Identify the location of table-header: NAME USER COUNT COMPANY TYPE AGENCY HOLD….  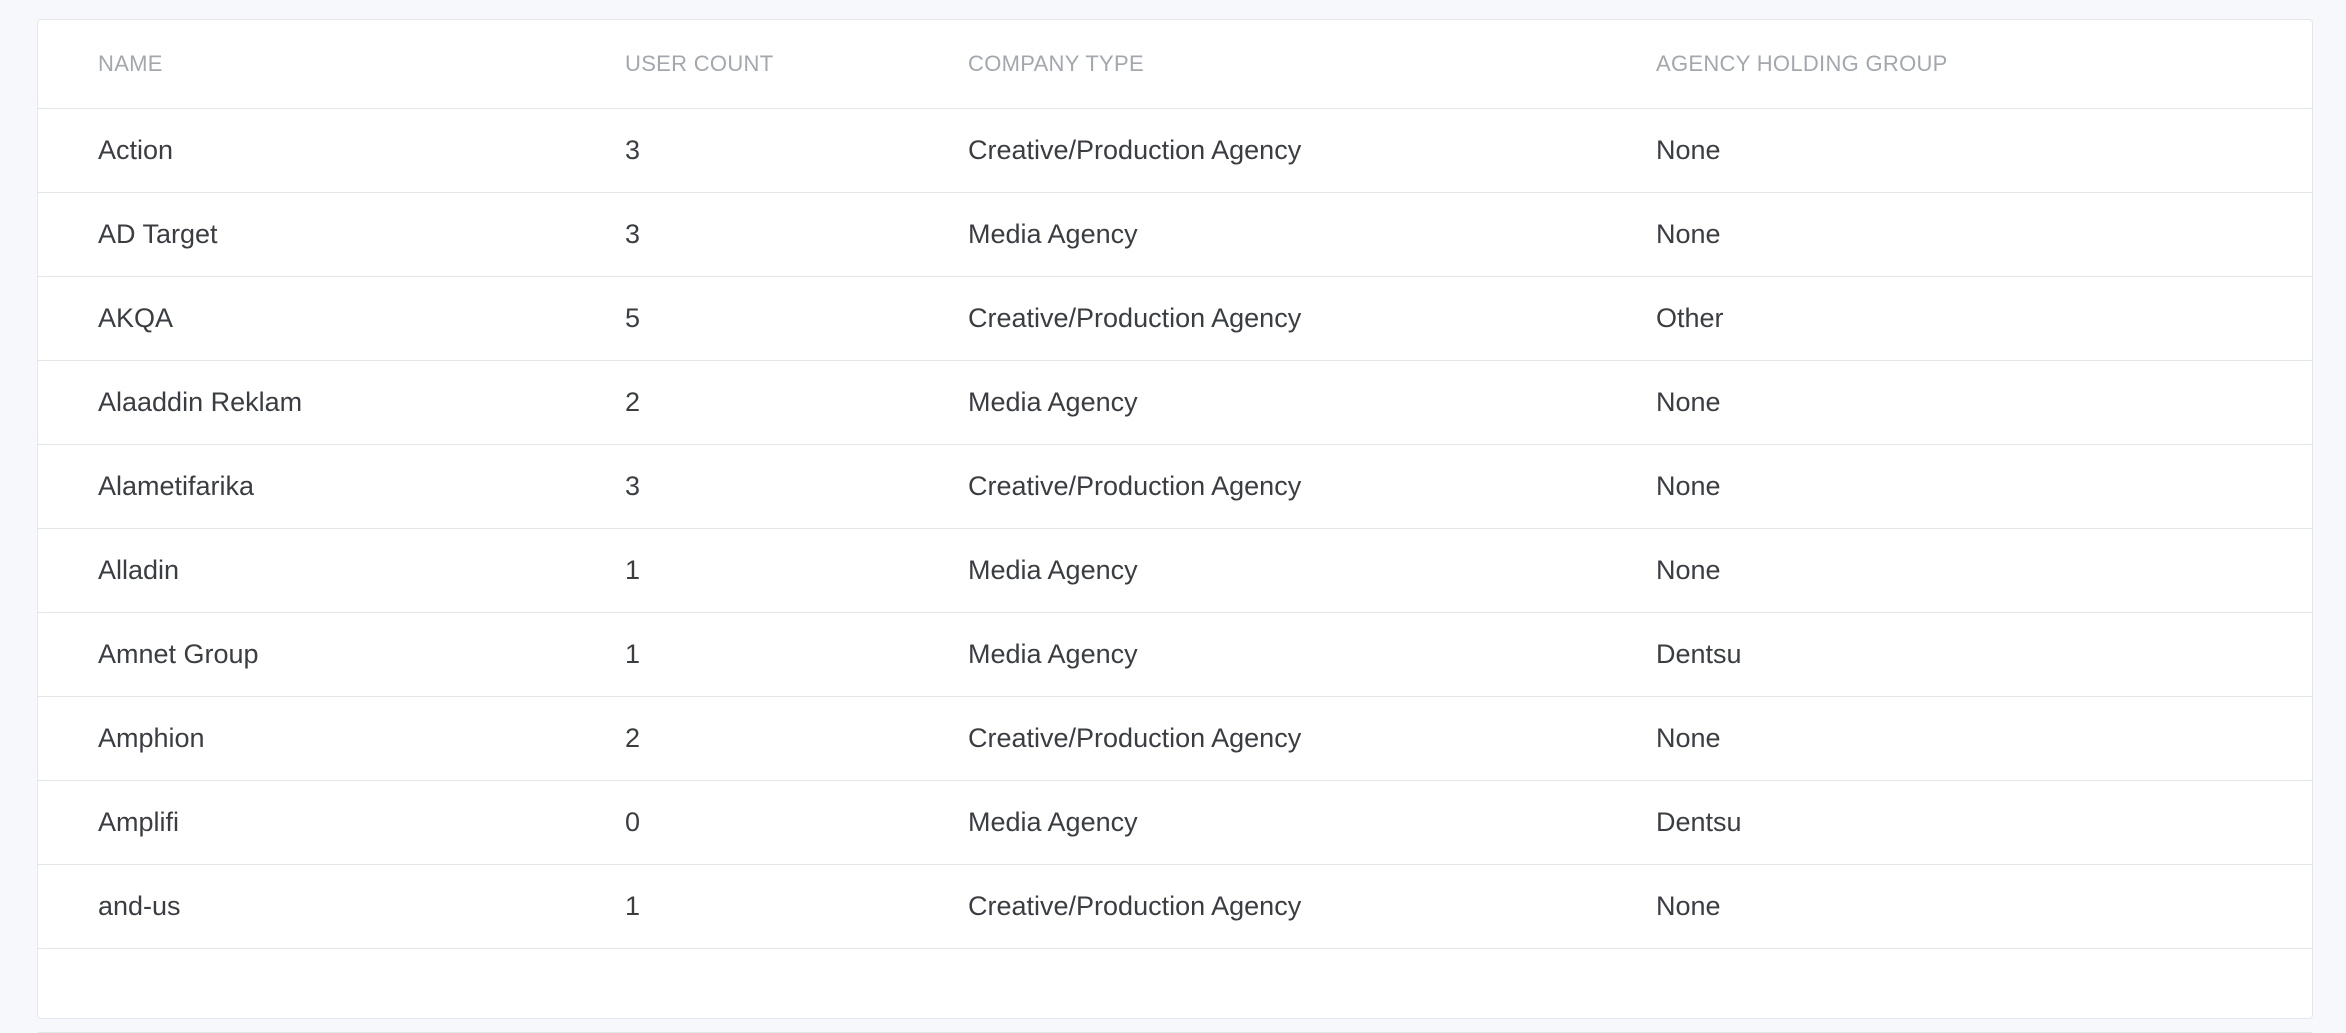
(1175, 64).